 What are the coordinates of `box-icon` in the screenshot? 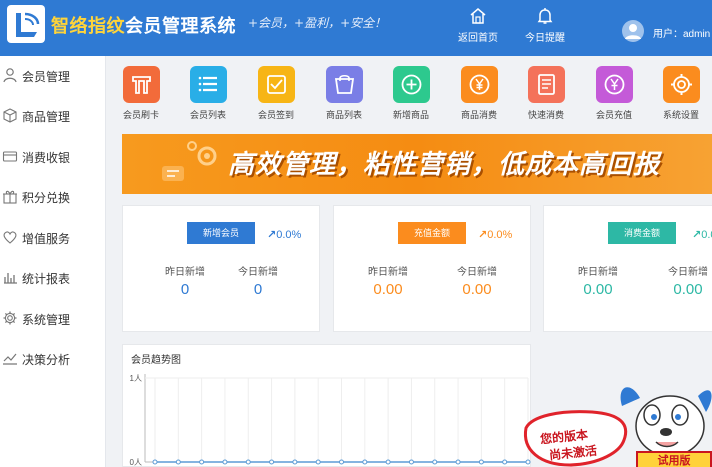 It's located at (10, 115).